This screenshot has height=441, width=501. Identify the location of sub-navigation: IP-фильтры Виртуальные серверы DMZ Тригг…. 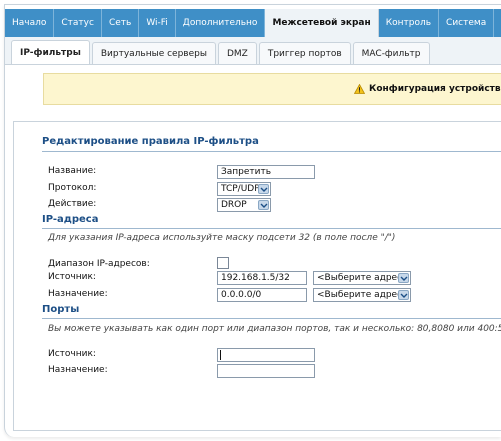
(253, 51).